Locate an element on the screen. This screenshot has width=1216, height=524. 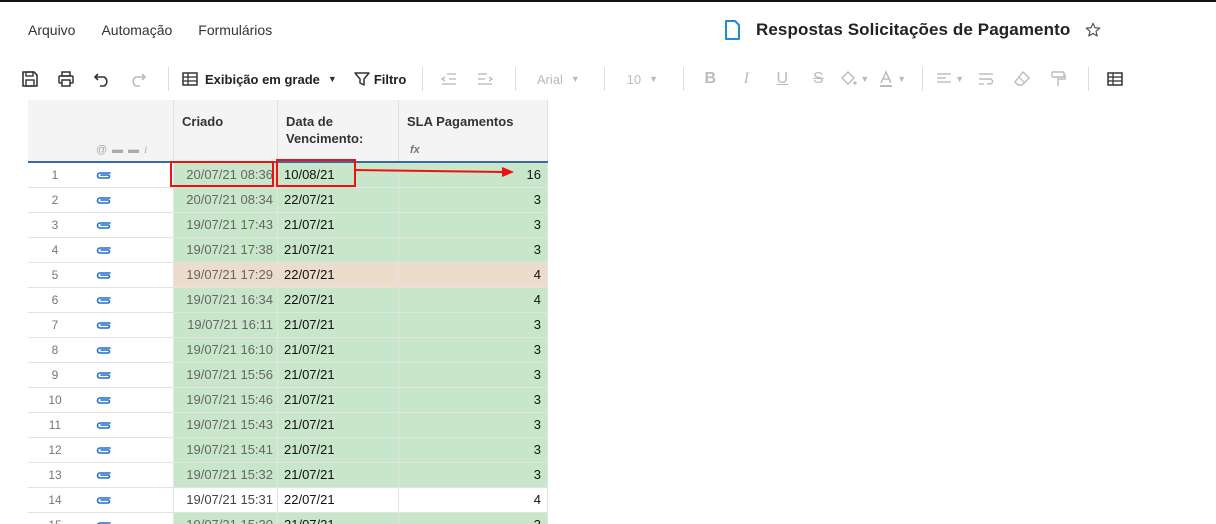
table-row: 2 20/07/21 08:34 22/07/21 3 is located at coordinates (288, 200).